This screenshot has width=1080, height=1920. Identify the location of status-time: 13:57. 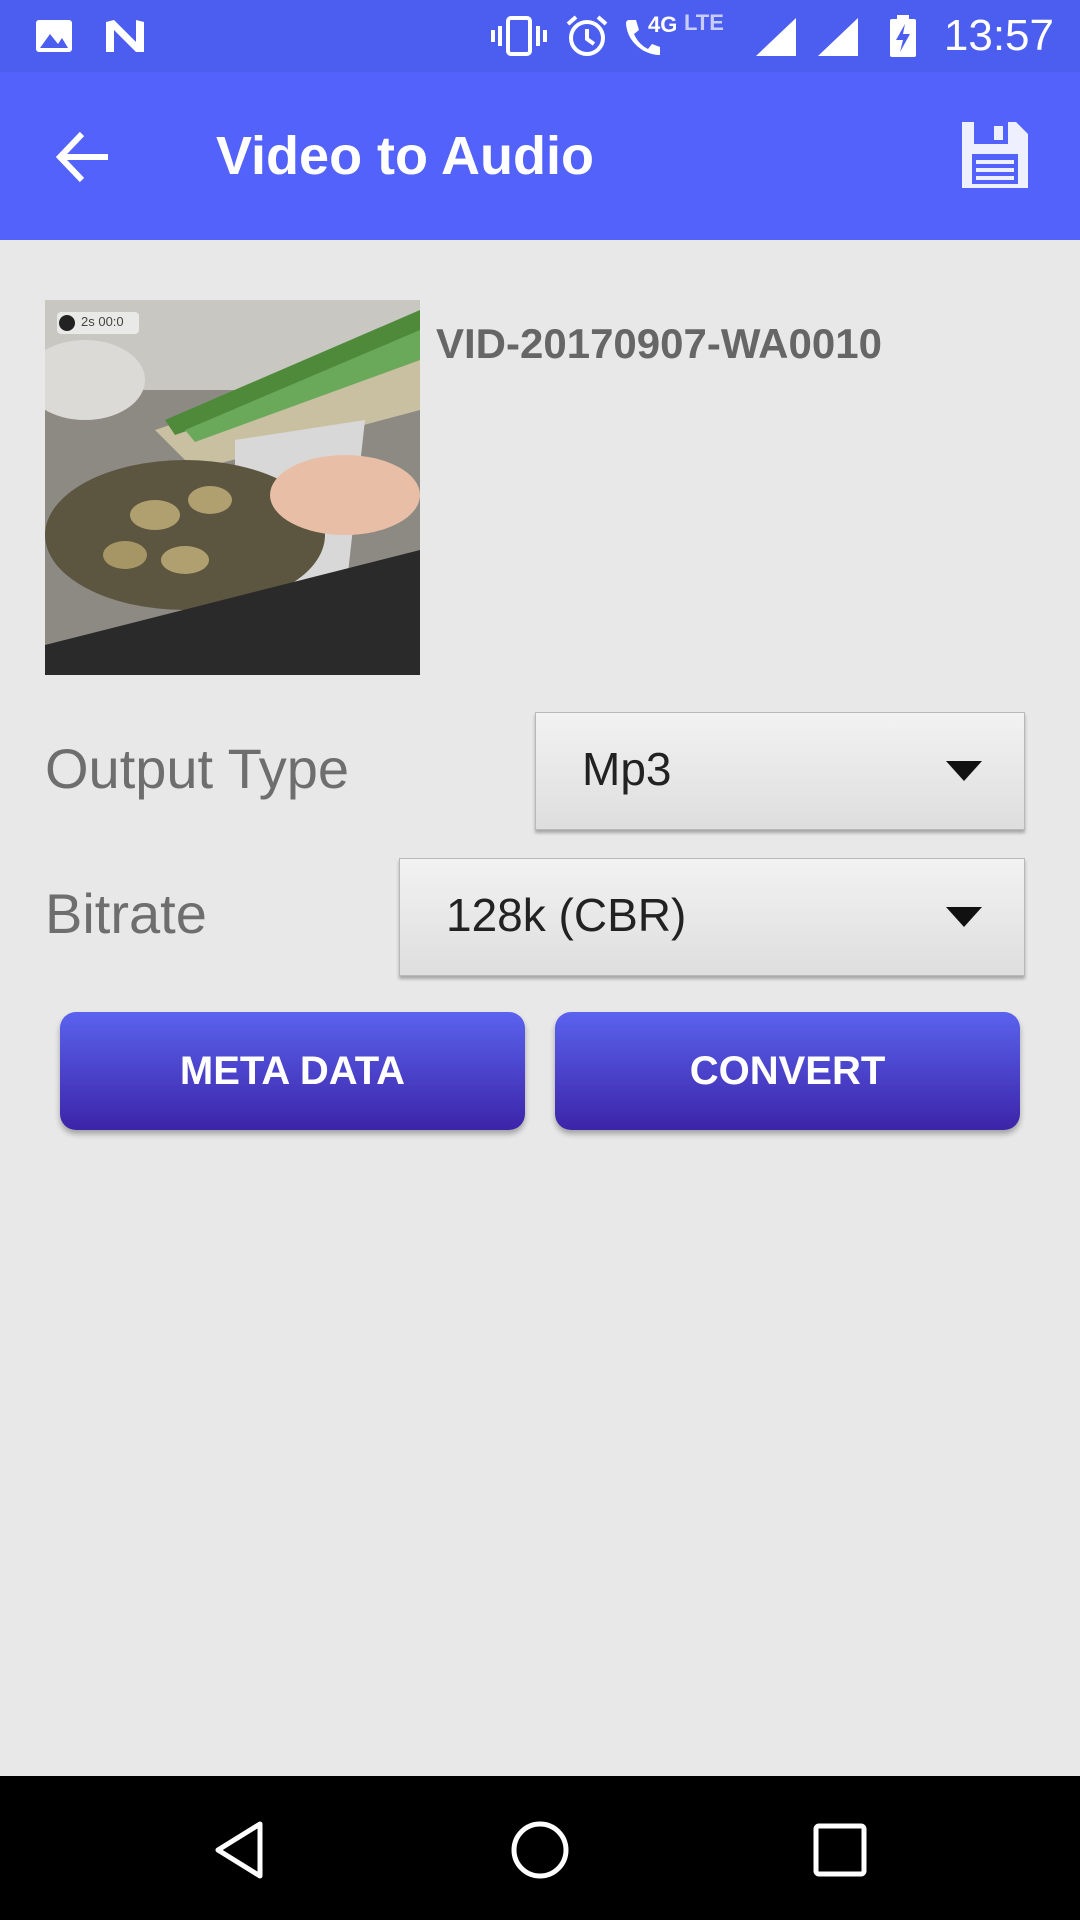
(998, 35).